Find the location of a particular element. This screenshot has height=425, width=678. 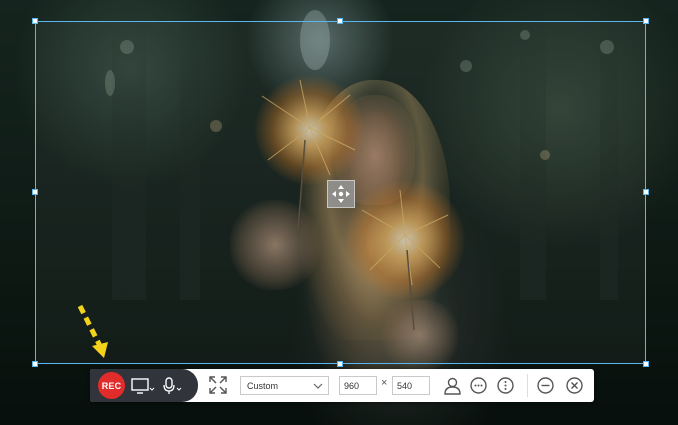

minus-circle-icon is located at coordinates (545, 385).